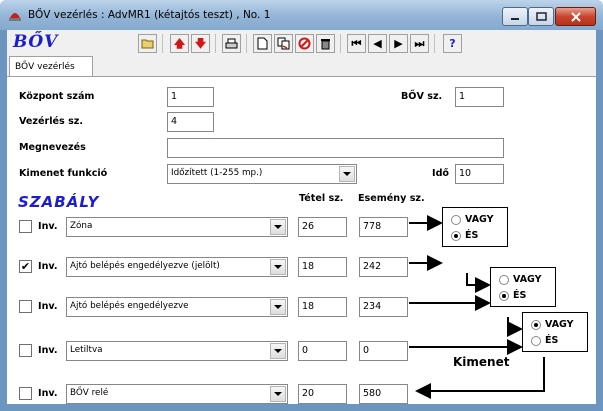 This screenshot has width=603, height=411. I want to click on bov-label: BŐV sz., so click(422, 96).